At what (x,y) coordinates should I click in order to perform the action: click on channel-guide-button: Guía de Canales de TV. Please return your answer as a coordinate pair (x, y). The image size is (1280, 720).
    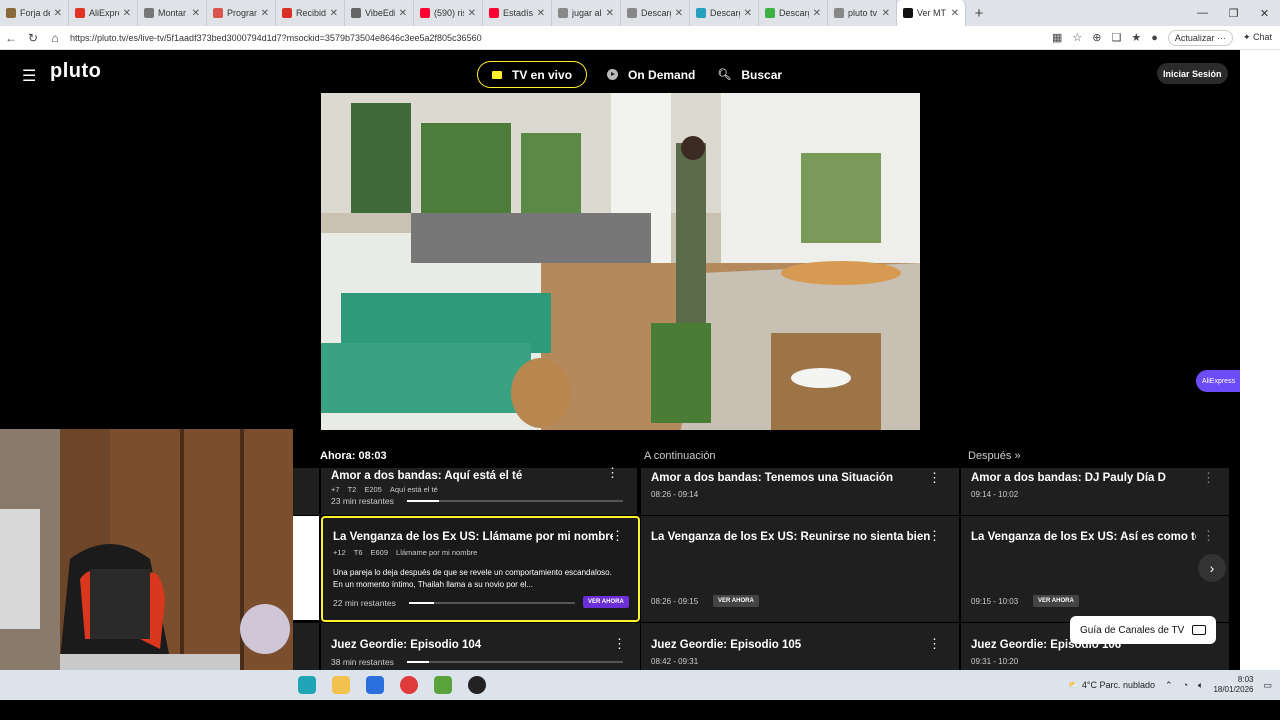
    Looking at the image, I should click on (1143, 630).